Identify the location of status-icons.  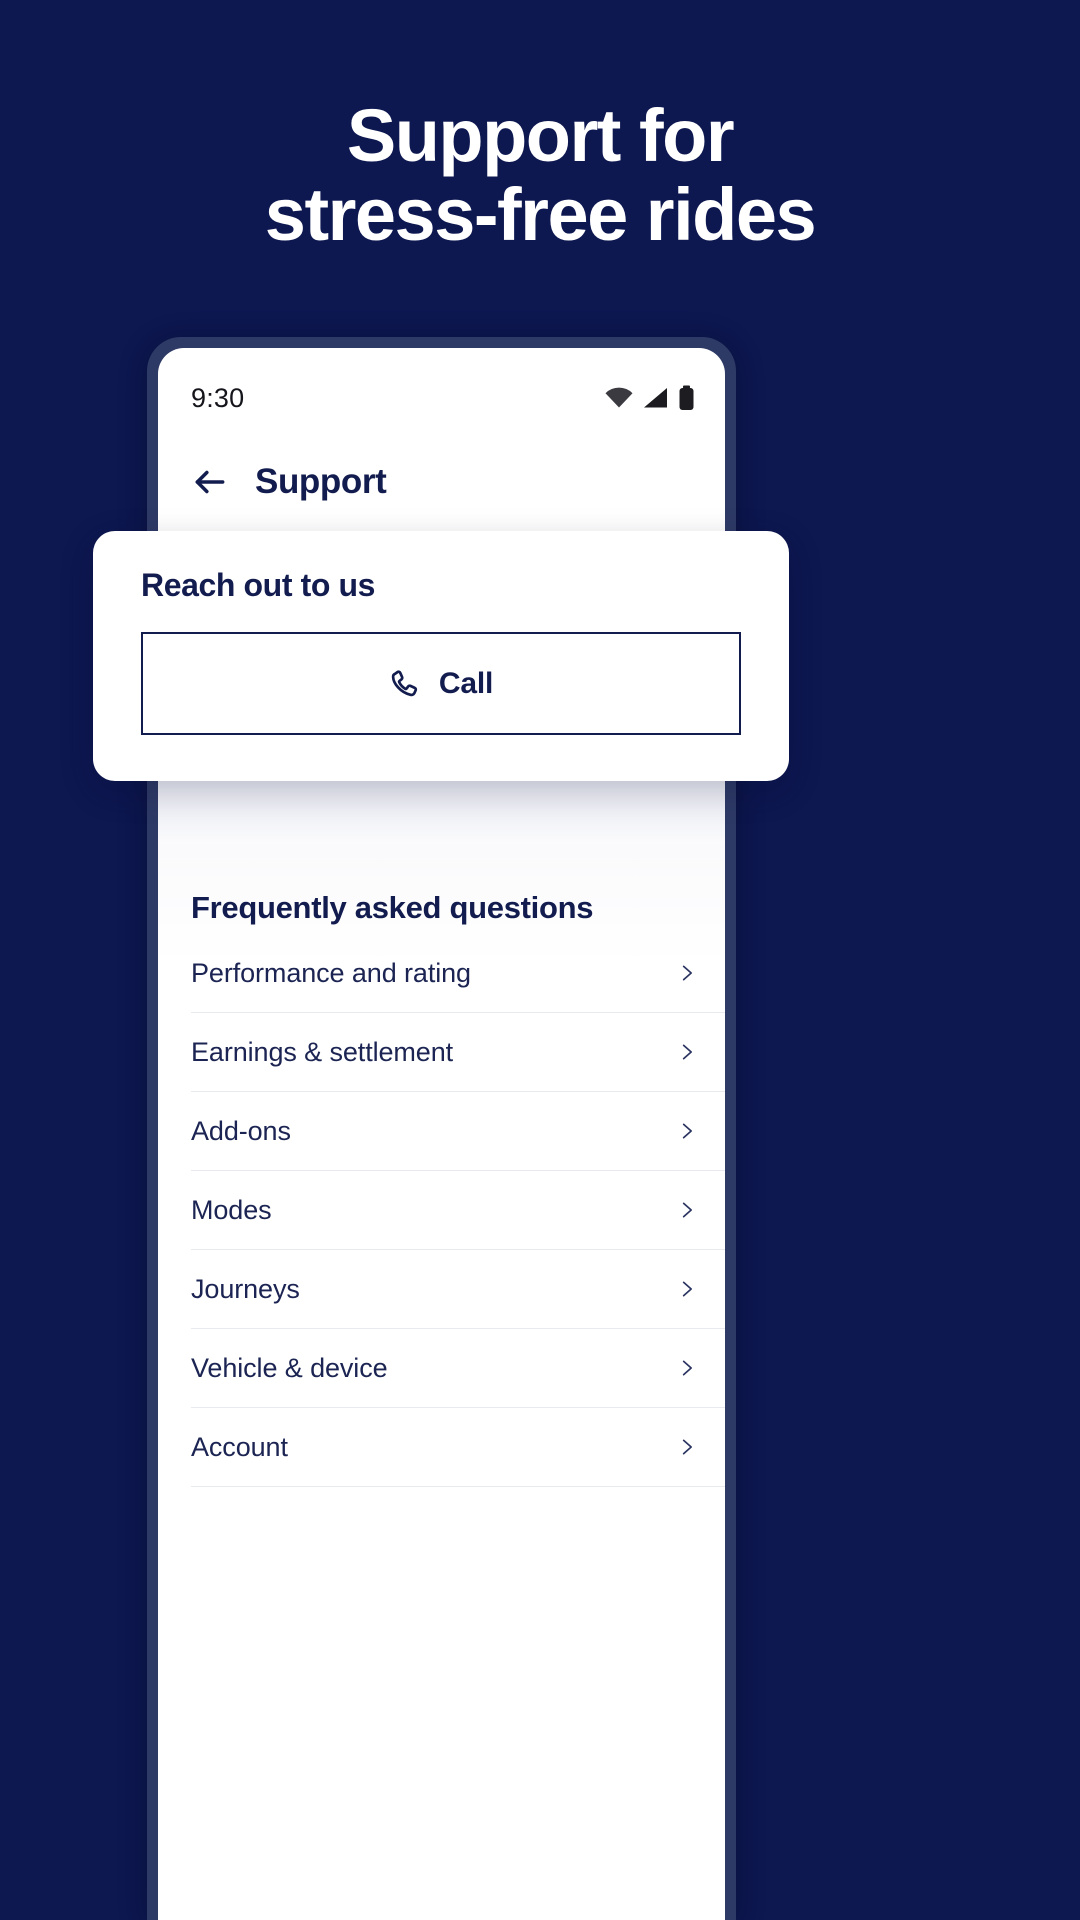
(649, 398).